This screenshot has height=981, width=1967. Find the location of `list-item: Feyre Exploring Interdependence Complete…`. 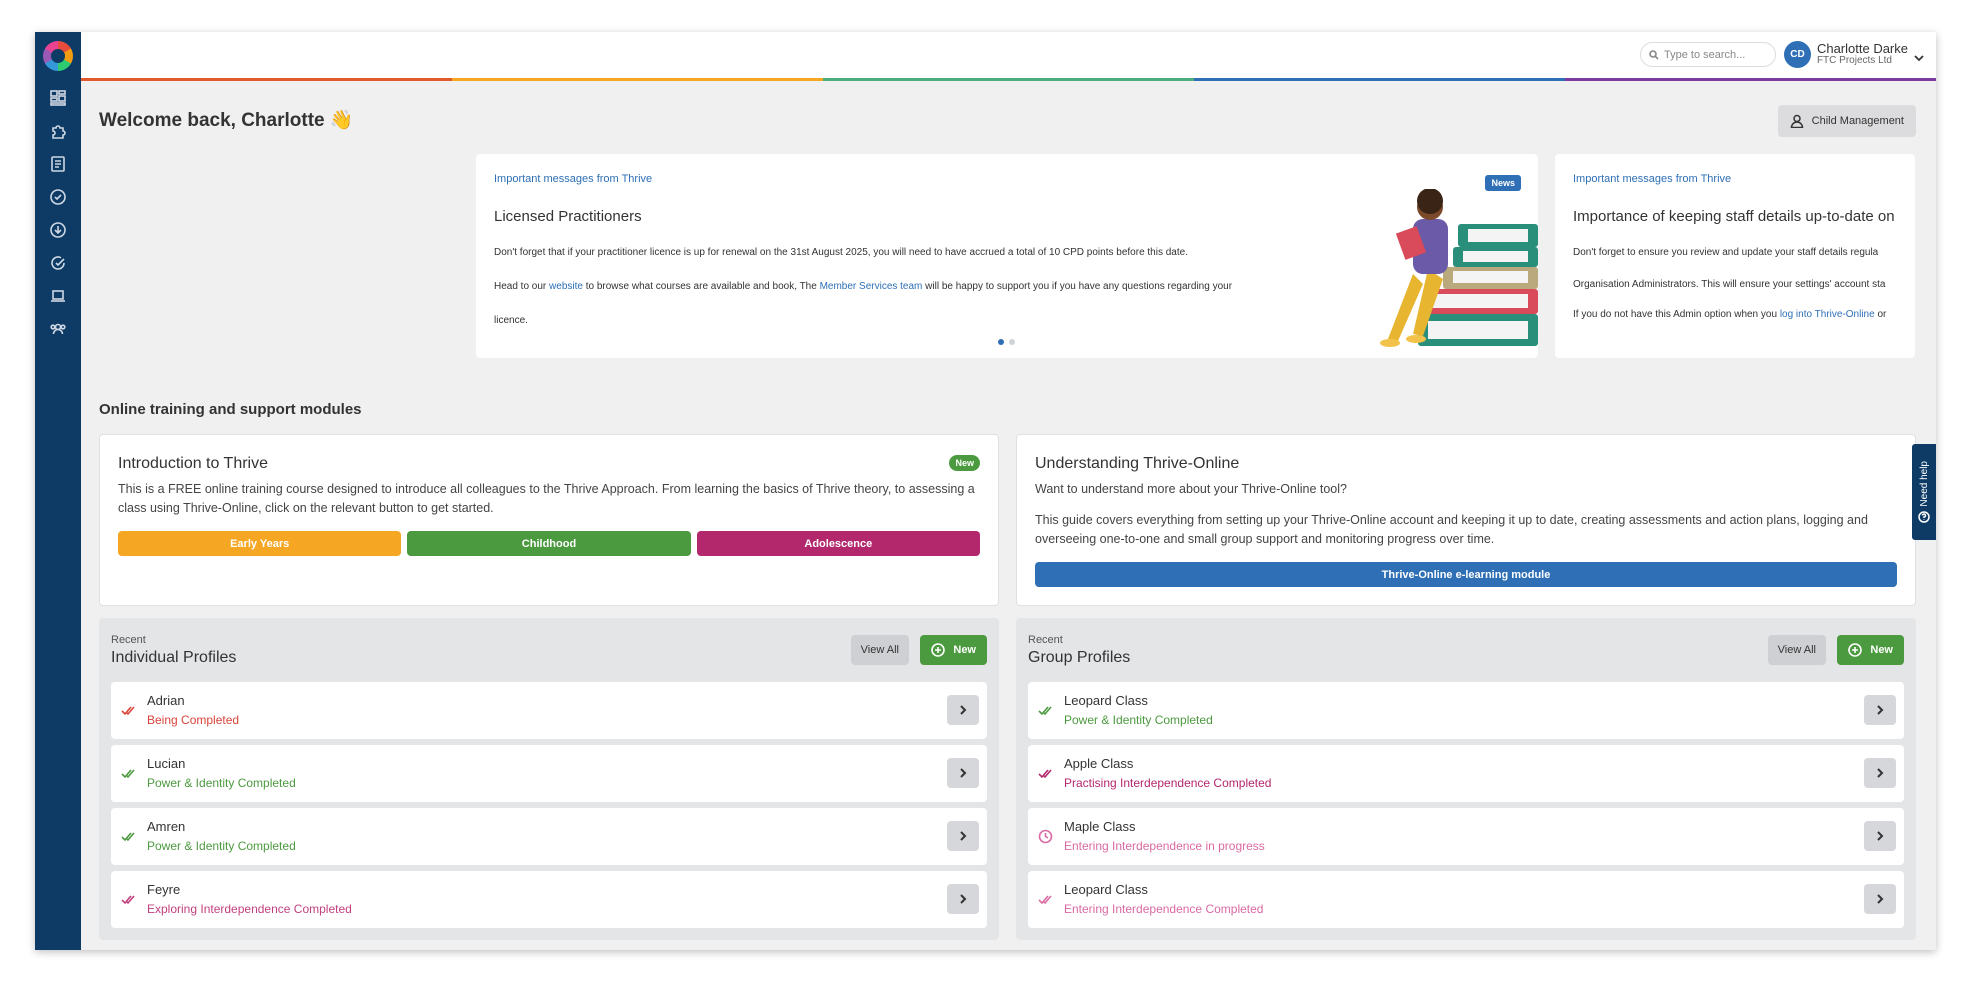

list-item: Feyre Exploring Interdependence Complete… is located at coordinates (549, 899).